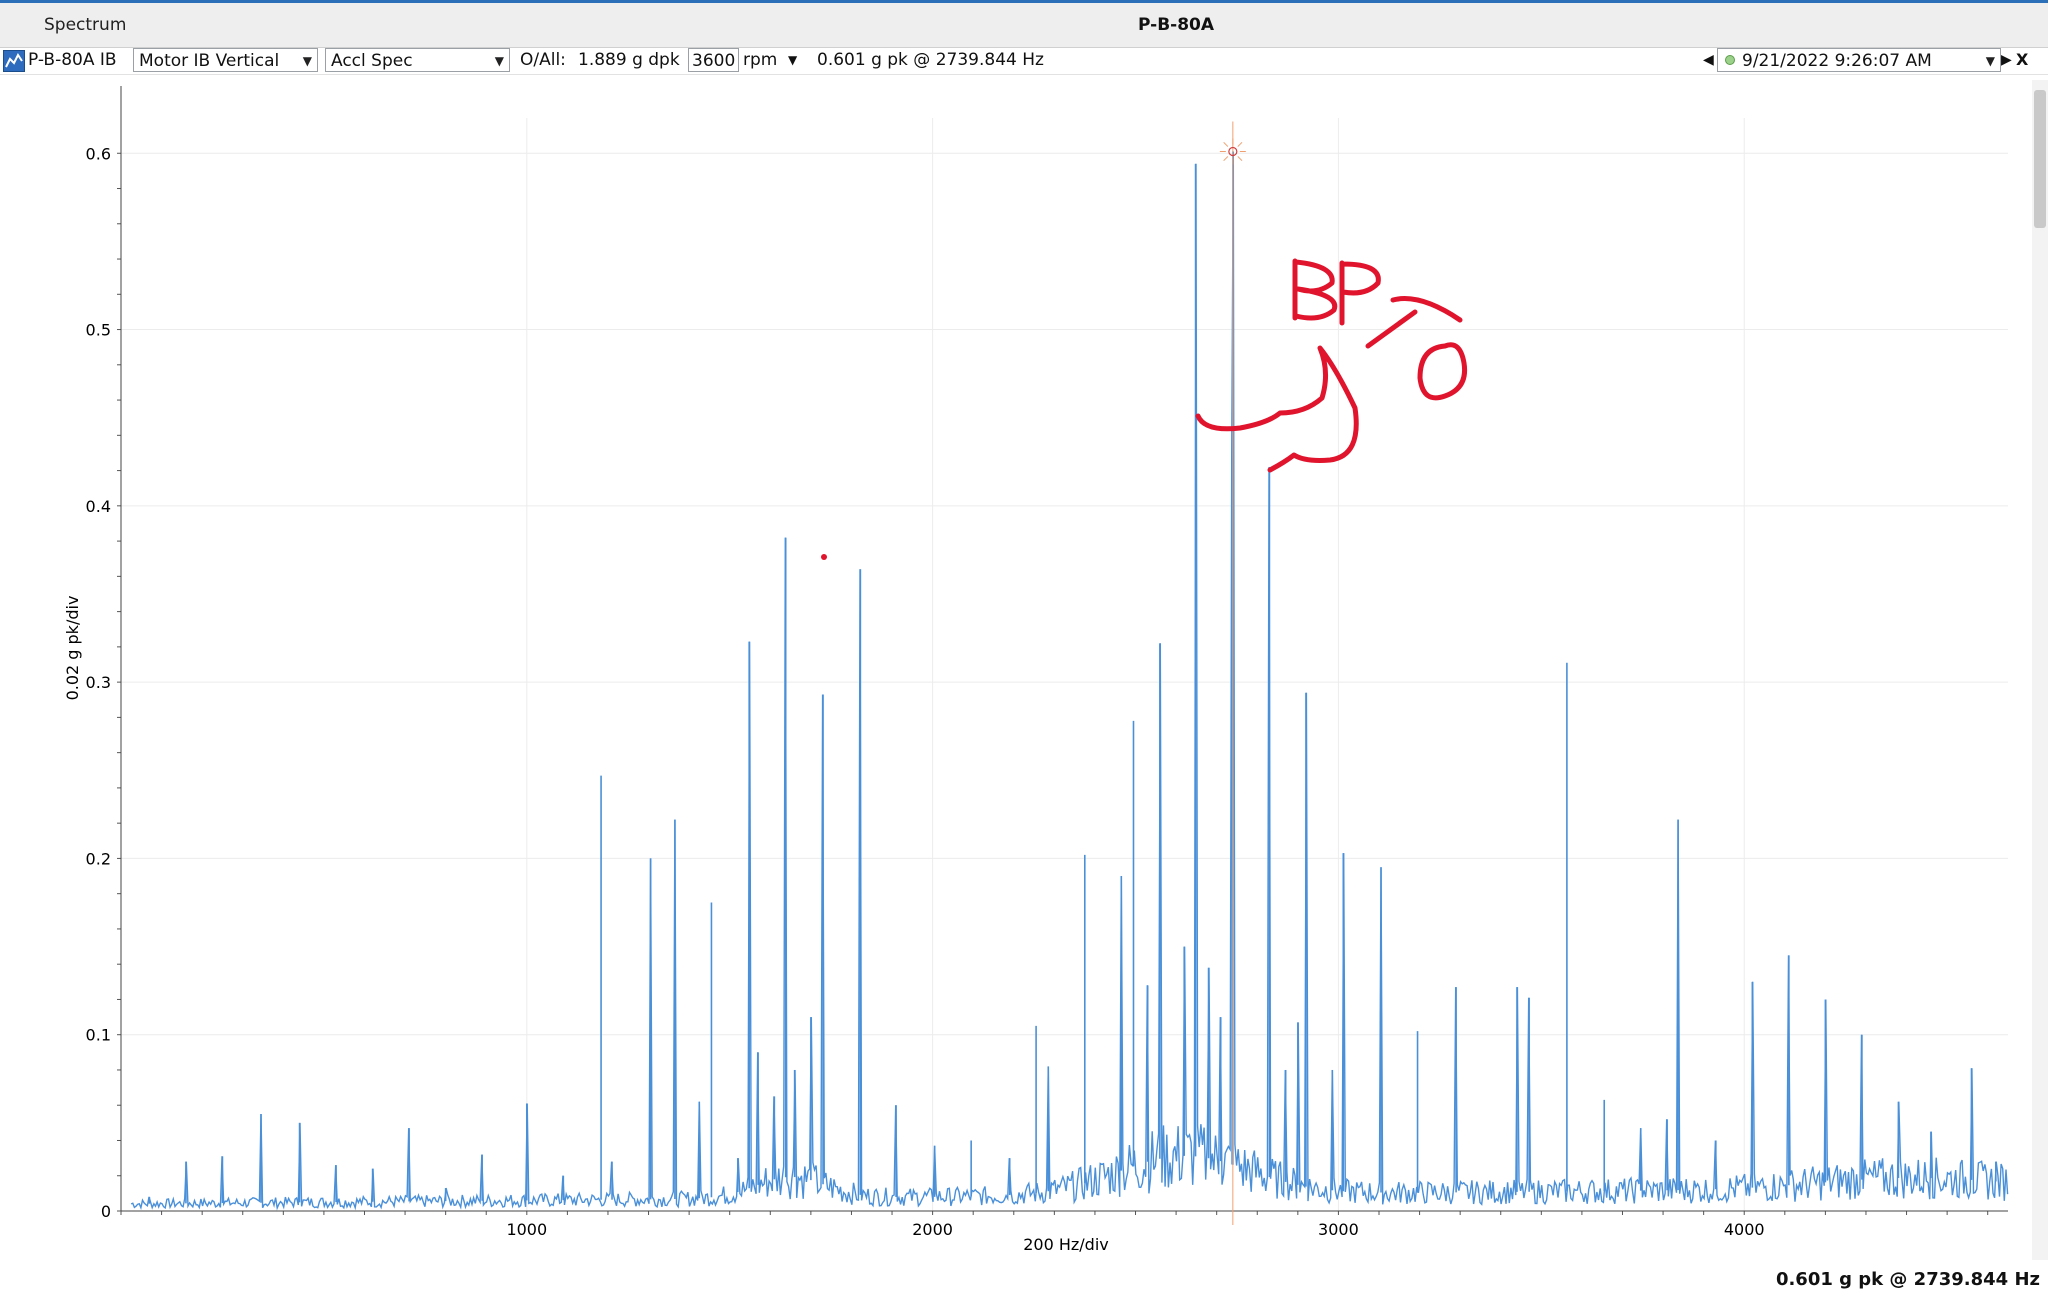  What do you see at coordinates (932, 1229) in the screenshot?
I see `x-tick-label: 2000` at bounding box center [932, 1229].